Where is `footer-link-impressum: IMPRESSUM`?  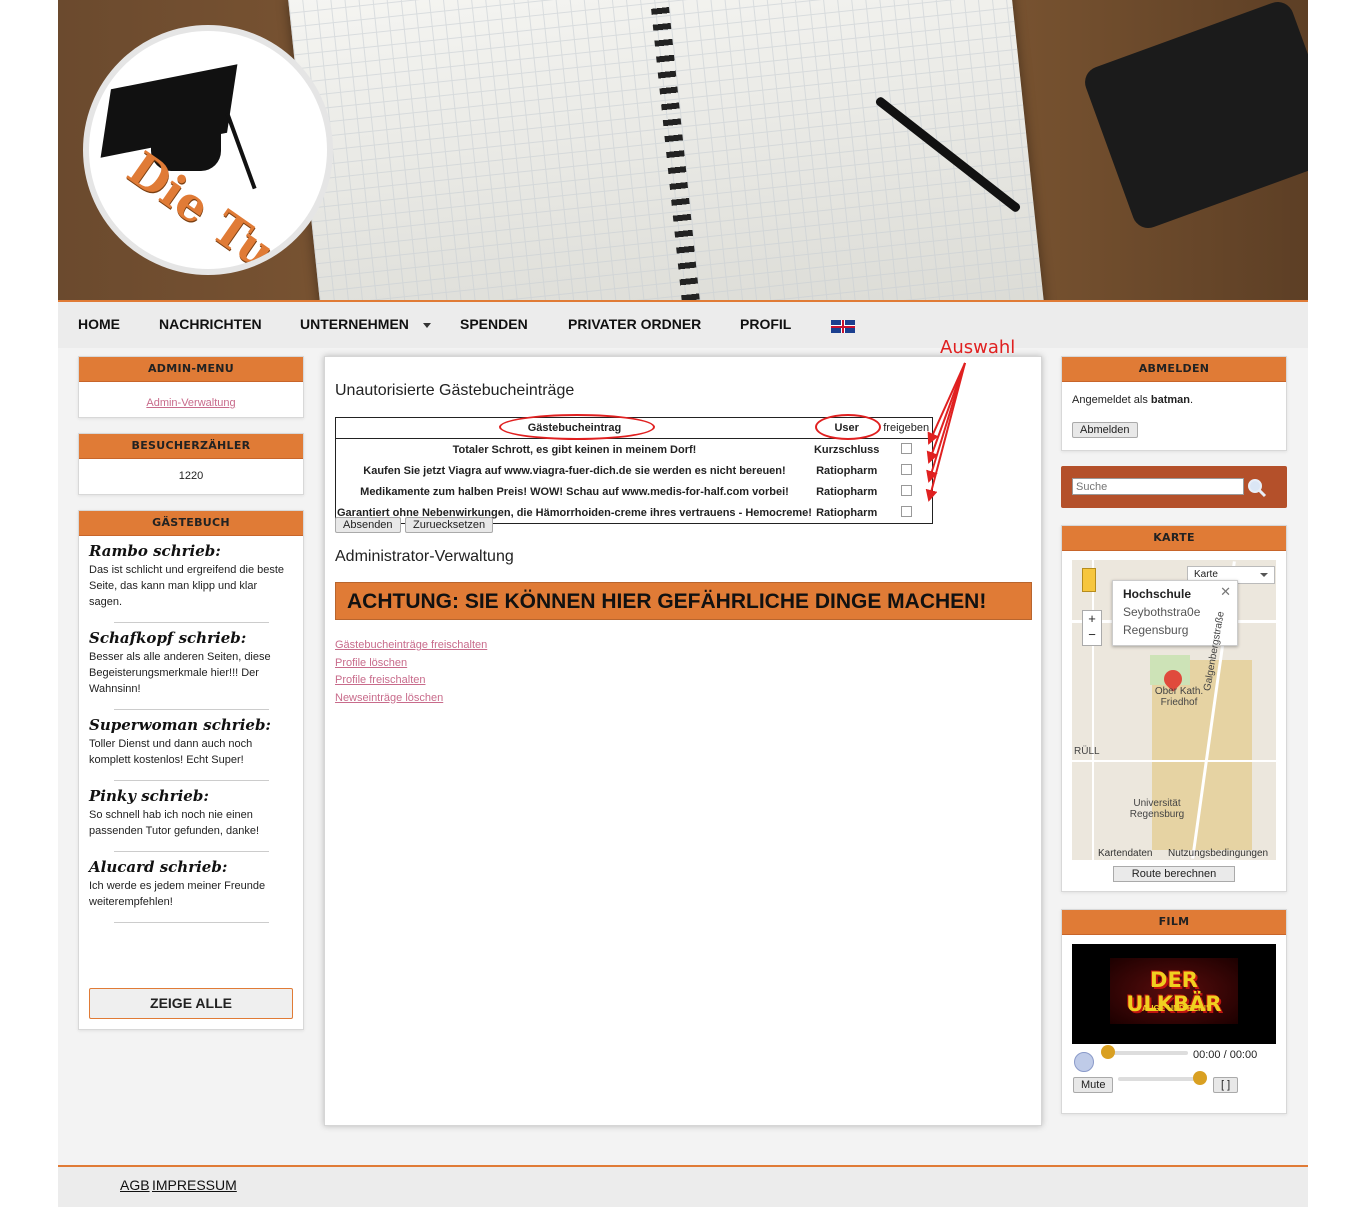 footer-link-impressum: IMPRESSUM is located at coordinates (194, 1185).